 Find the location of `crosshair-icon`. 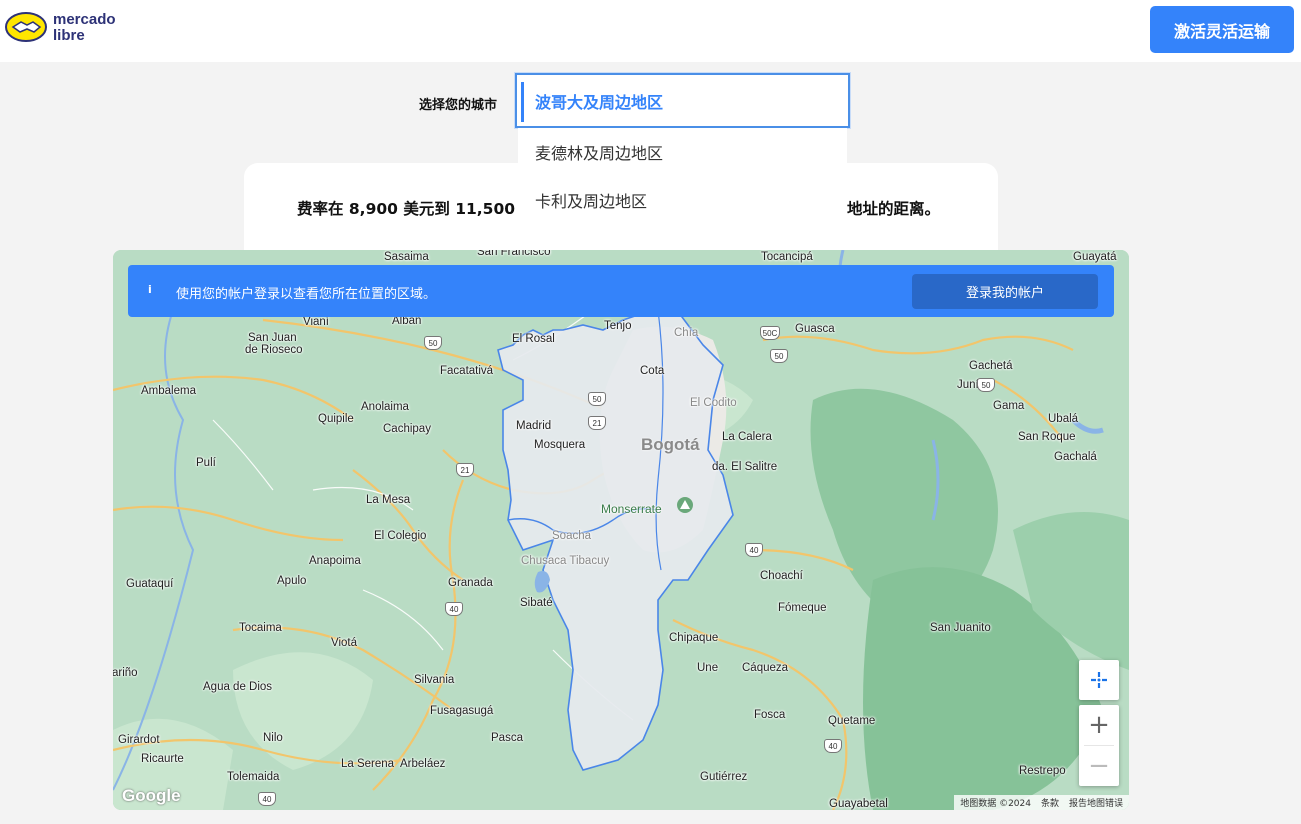

crosshair-icon is located at coordinates (1099, 680).